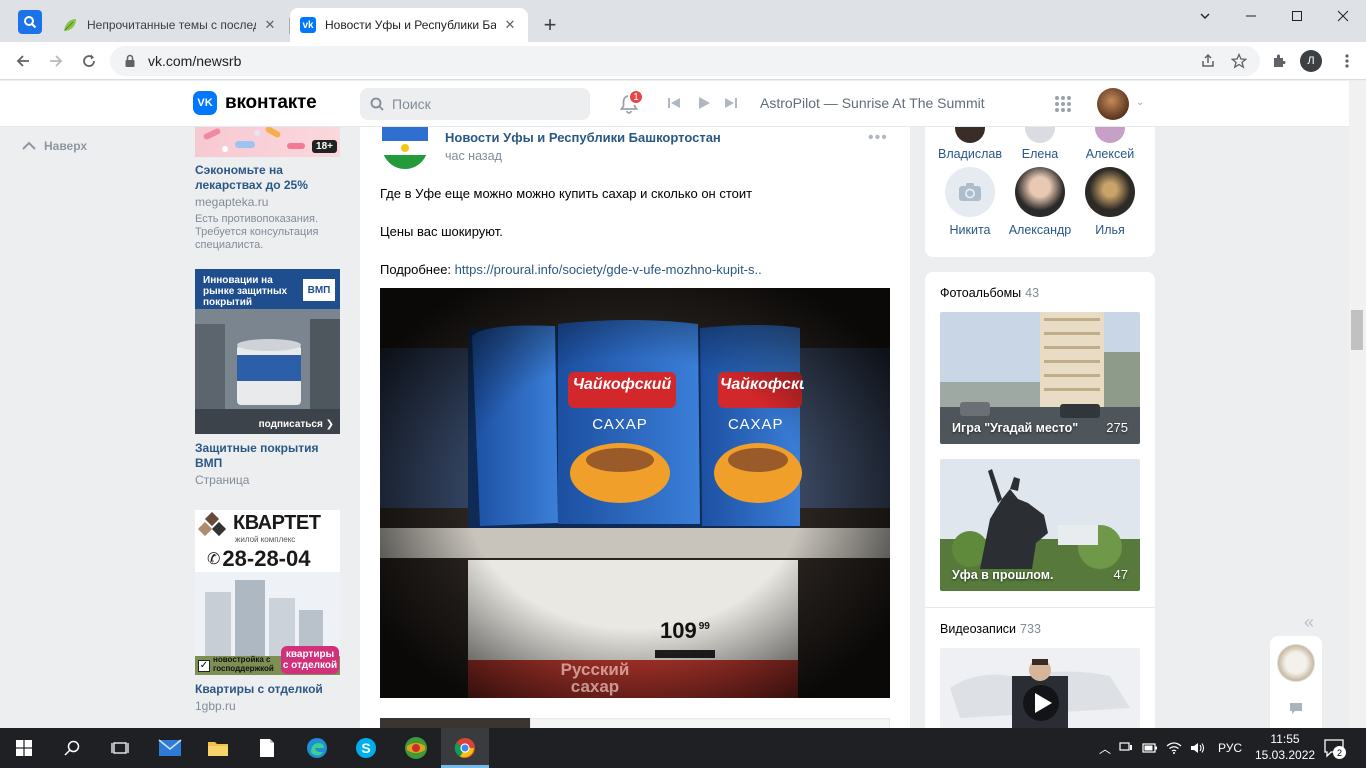 This screenshot has height=768, width=1366. What do you see at coordinates (1230, 748) in the screenshot?
I see `language-indicator: РУС` at bounding box center [1230, 748].